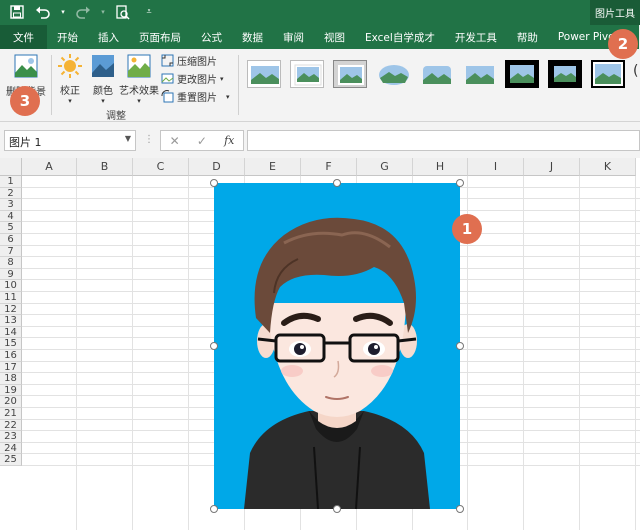 The image size is (640, 530). I want to click on column-header: F, so click(329, 167).